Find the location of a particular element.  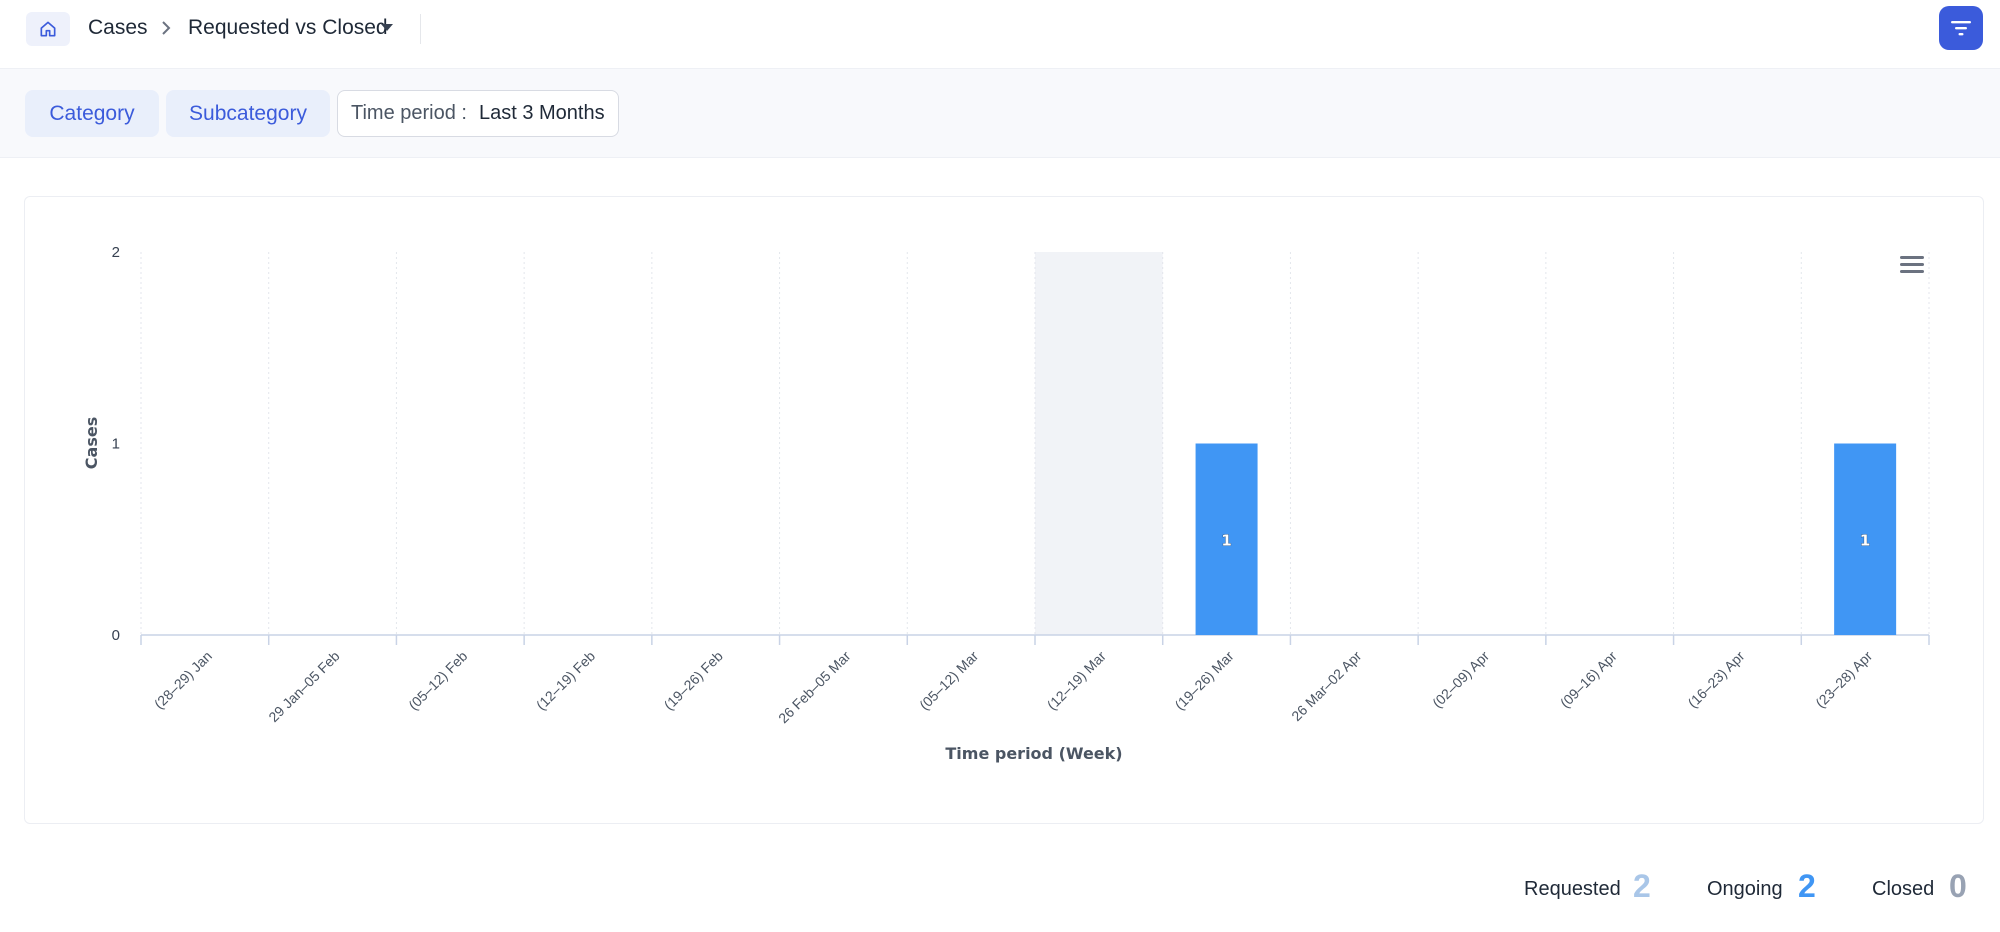

x-tick-label: 26 Feb–05 Mar is located at coordinates (814, 687).